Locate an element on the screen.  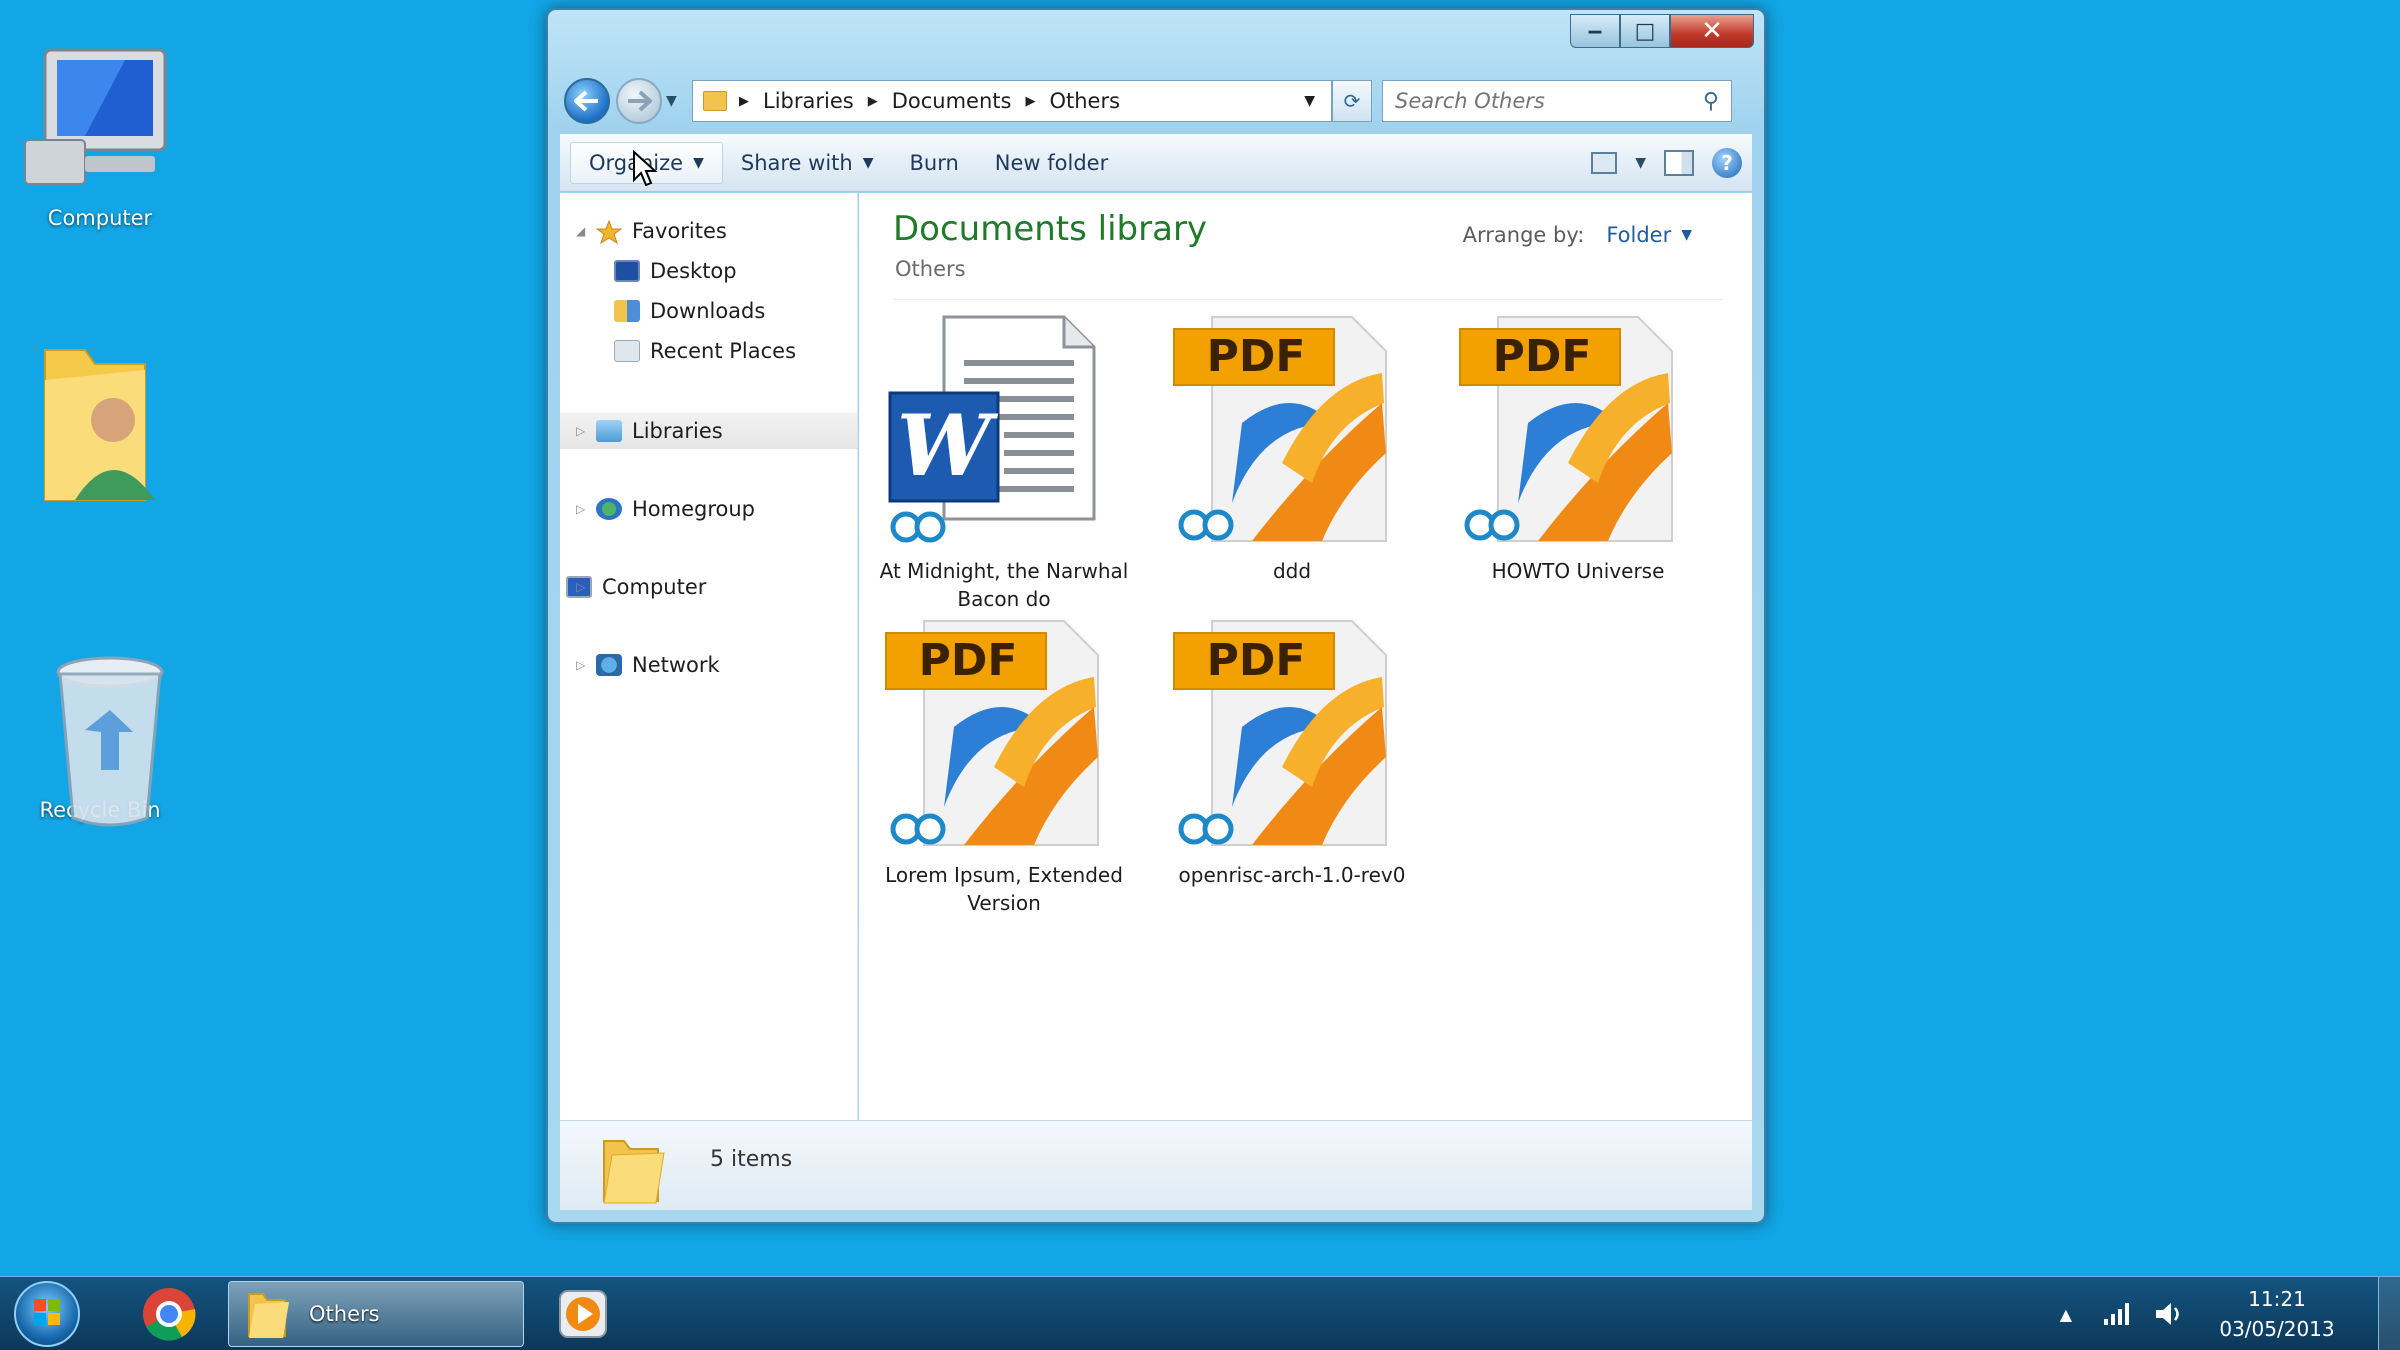
library-subtitle: Others is located at coordinates (930, 269).